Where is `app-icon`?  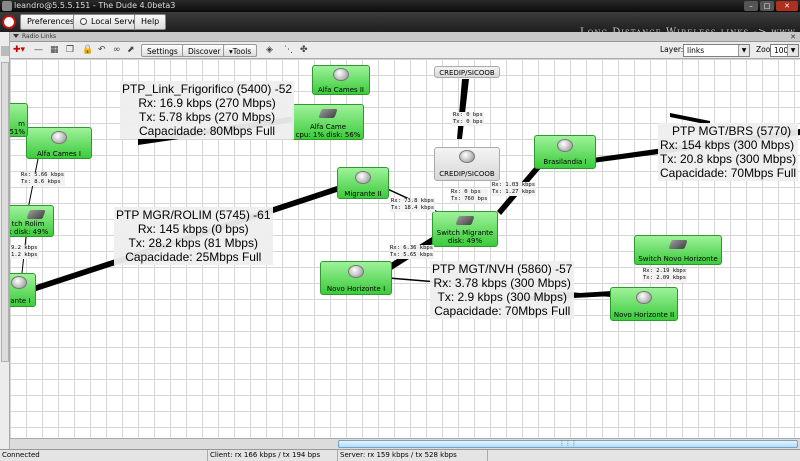 app-icon is located at coordinates (7, 6).